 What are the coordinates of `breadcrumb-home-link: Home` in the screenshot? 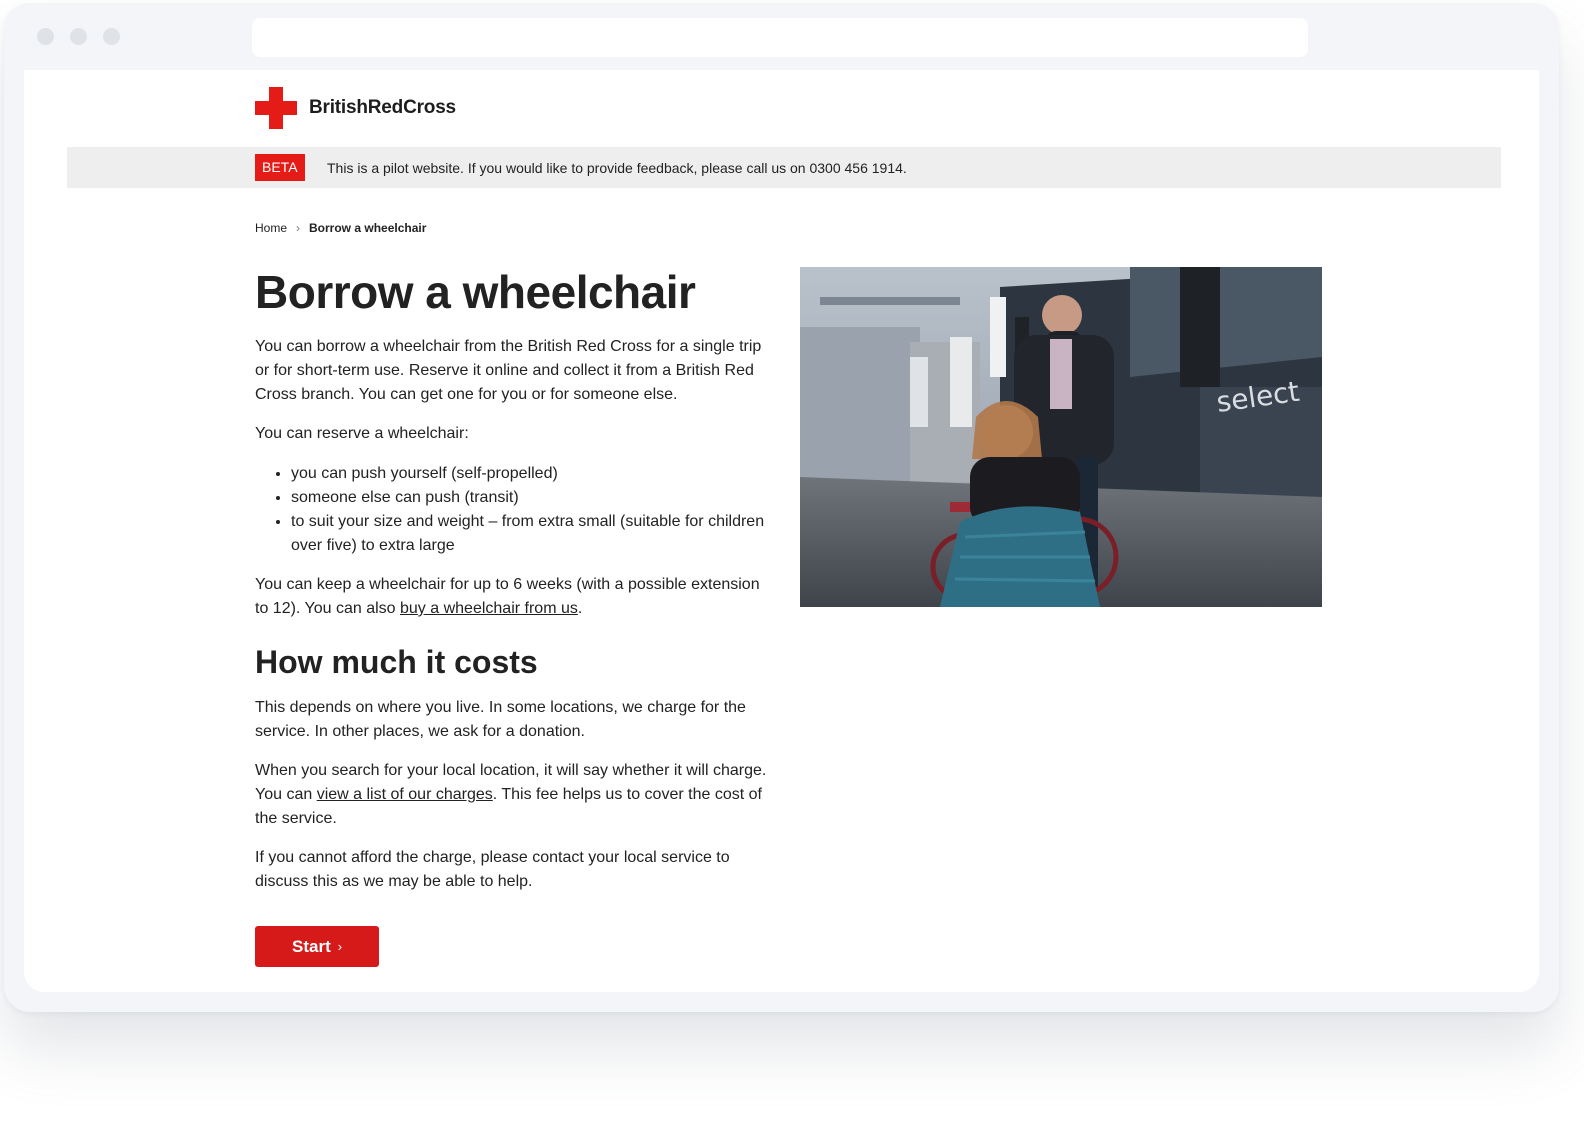 It's located at (271, 228).